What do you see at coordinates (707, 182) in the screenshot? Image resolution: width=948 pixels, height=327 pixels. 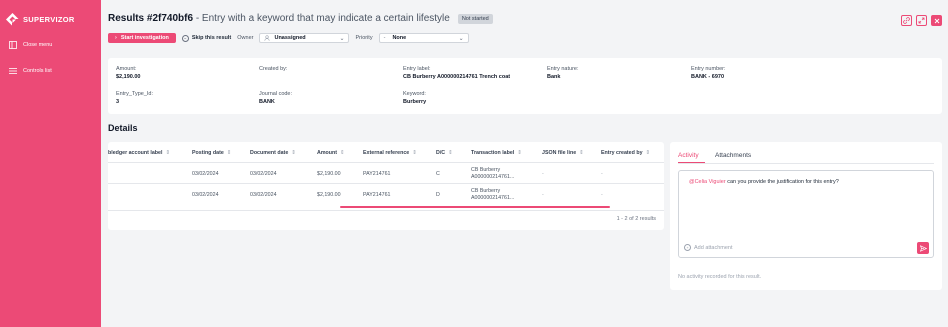 I see `user-mention: @Celia Viguier` at bounding box center [707, 182].